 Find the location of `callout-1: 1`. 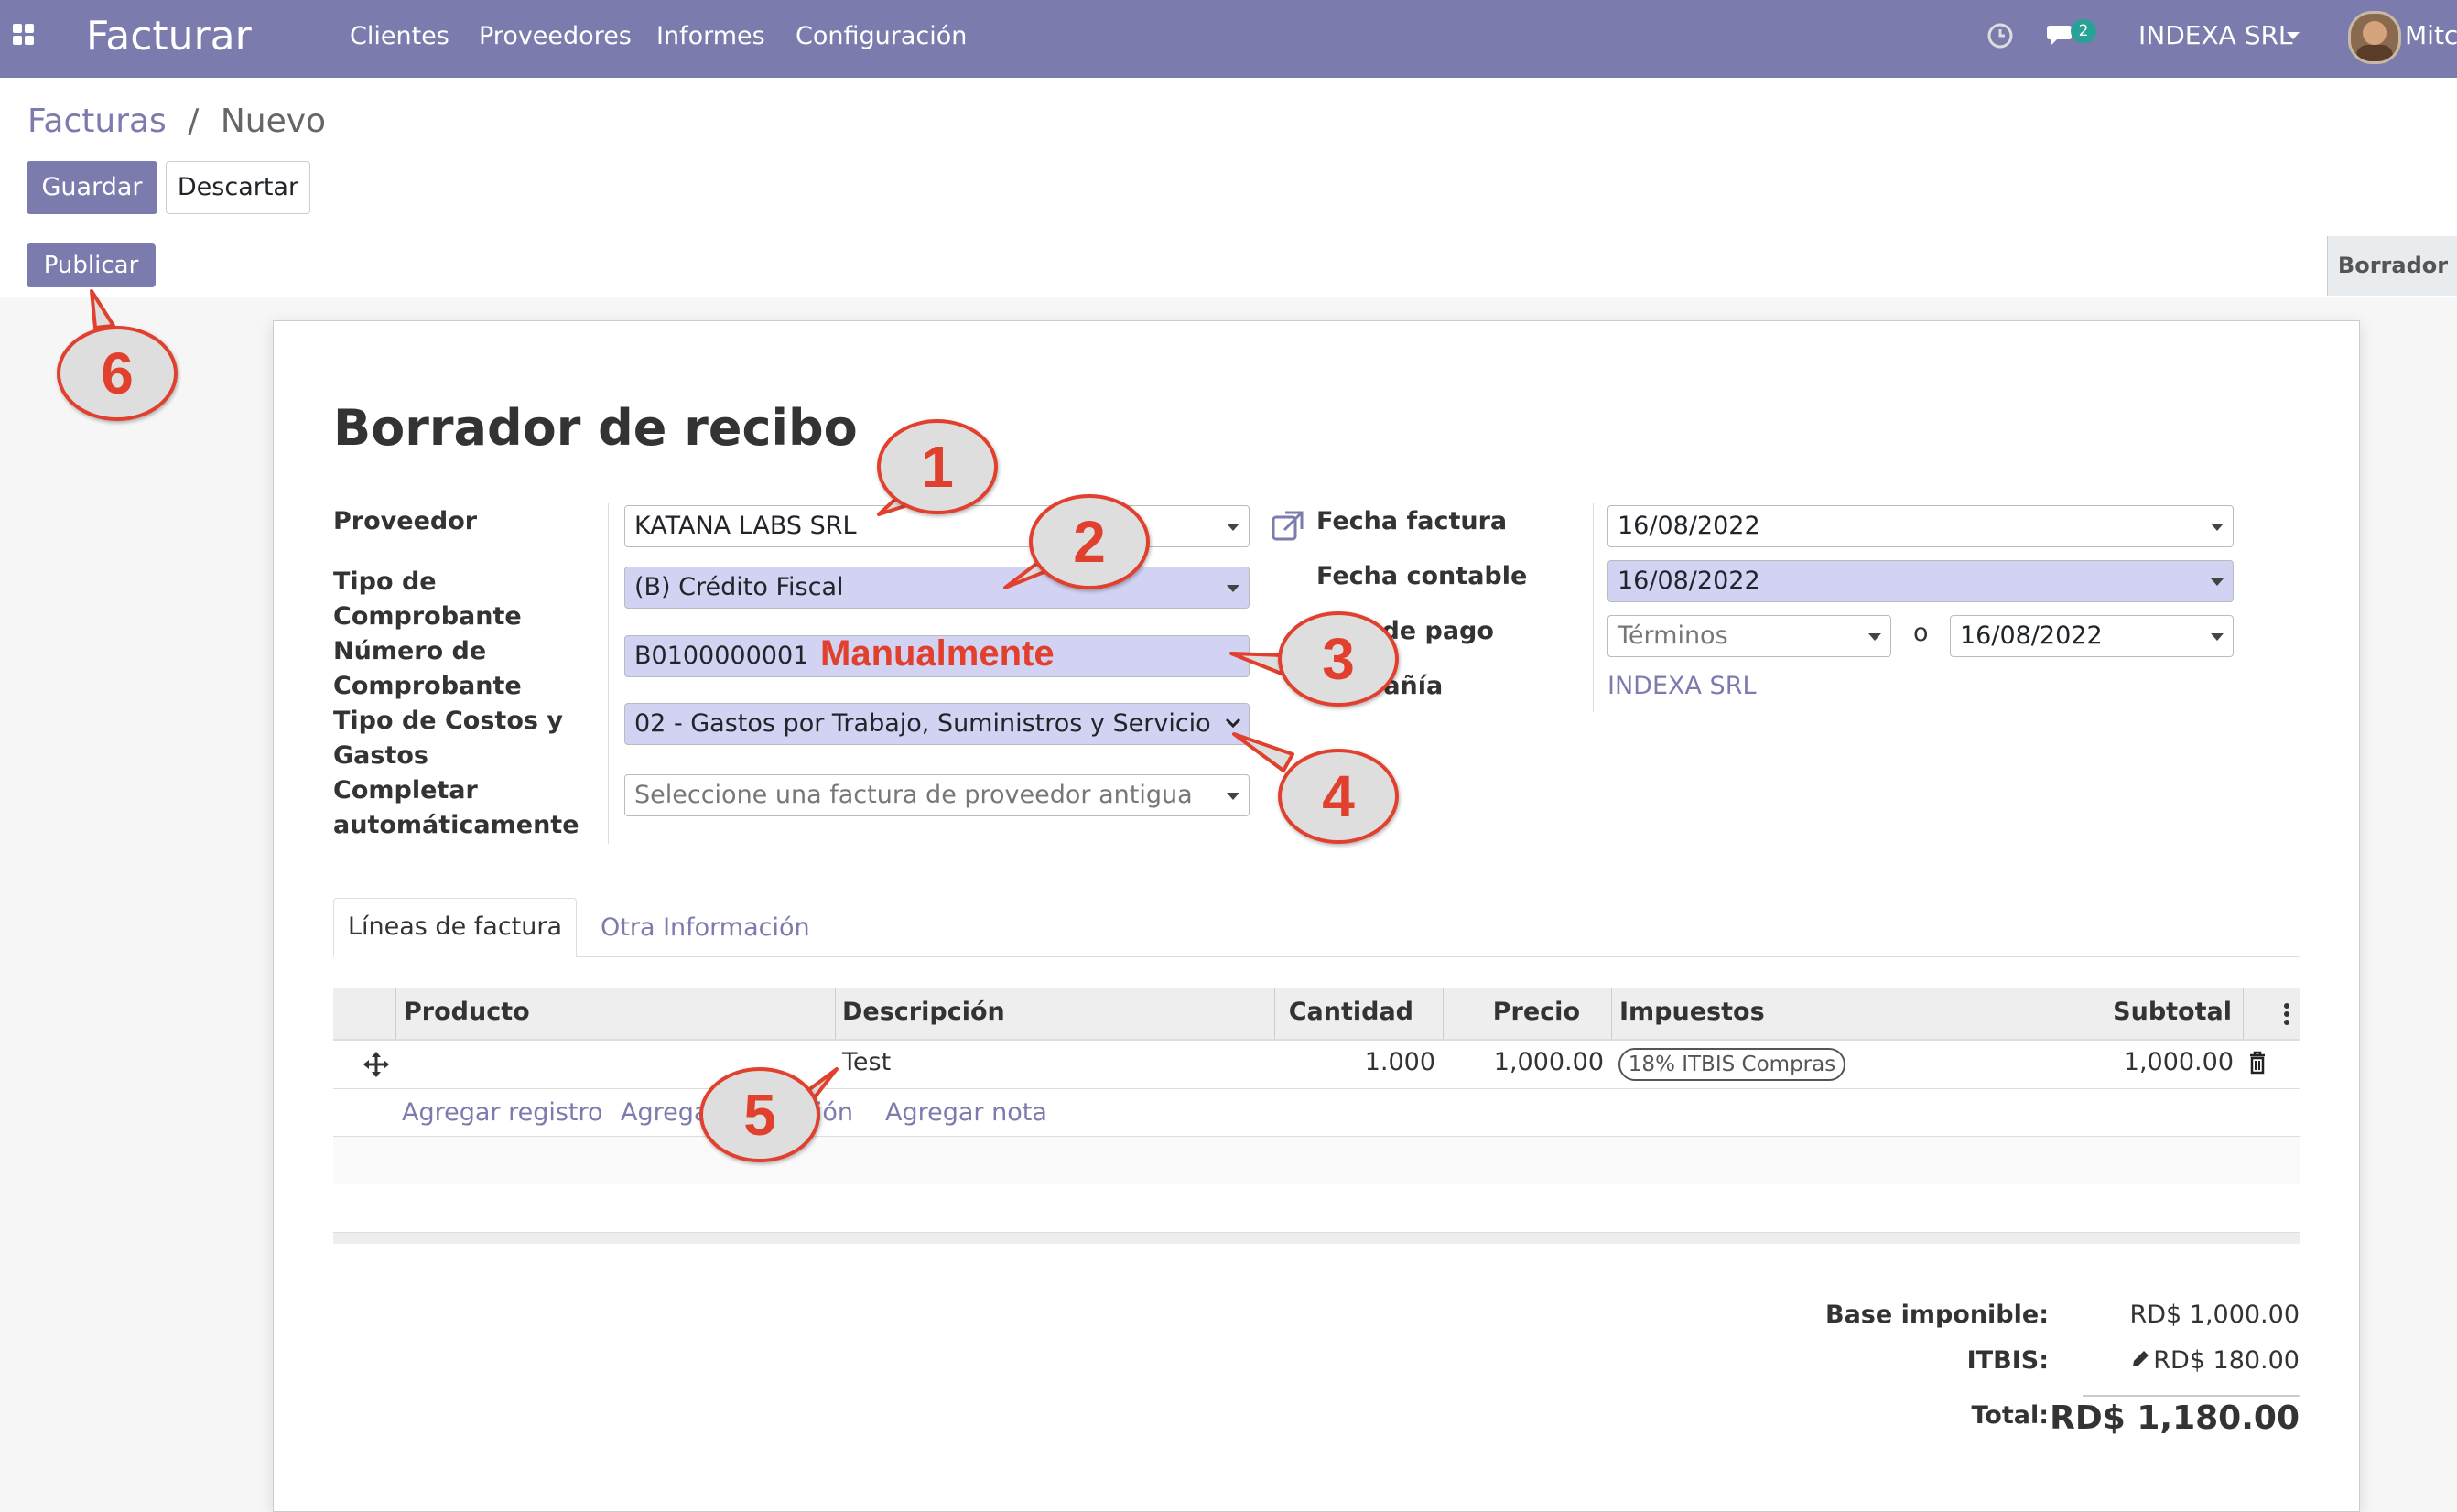

callout-1: 1 is located at coordinates (938, 466).